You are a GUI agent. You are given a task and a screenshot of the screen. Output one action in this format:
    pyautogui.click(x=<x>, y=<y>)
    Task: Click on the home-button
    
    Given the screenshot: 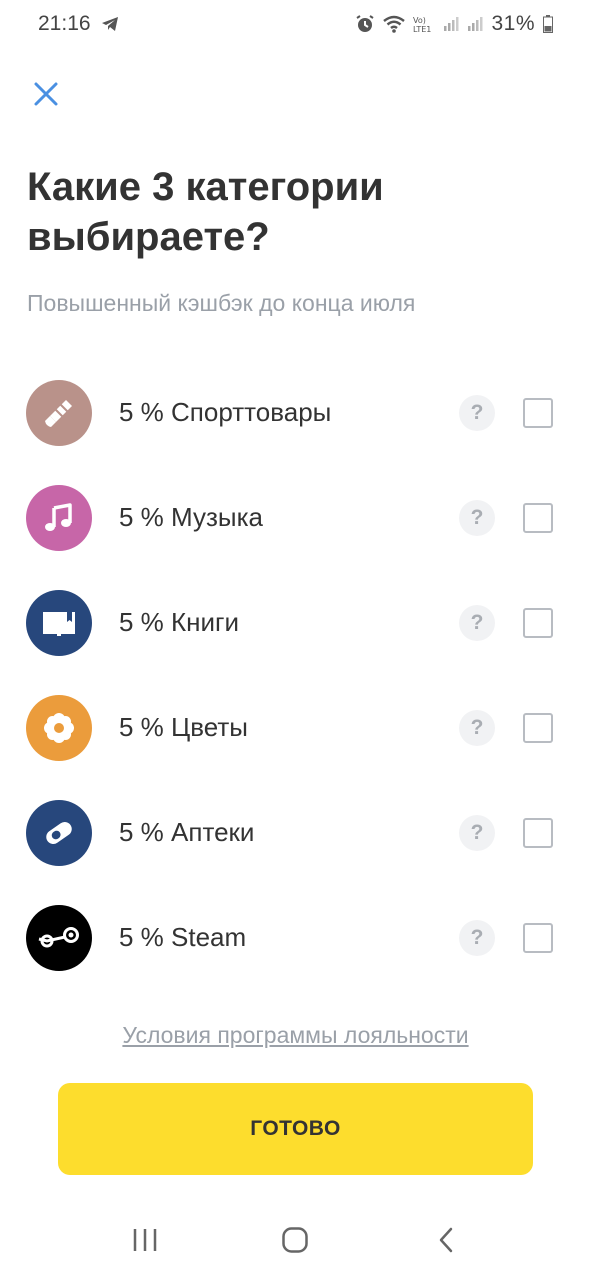 What is the action you would take?
    pyautogui.click(x=295, y=1240)
    